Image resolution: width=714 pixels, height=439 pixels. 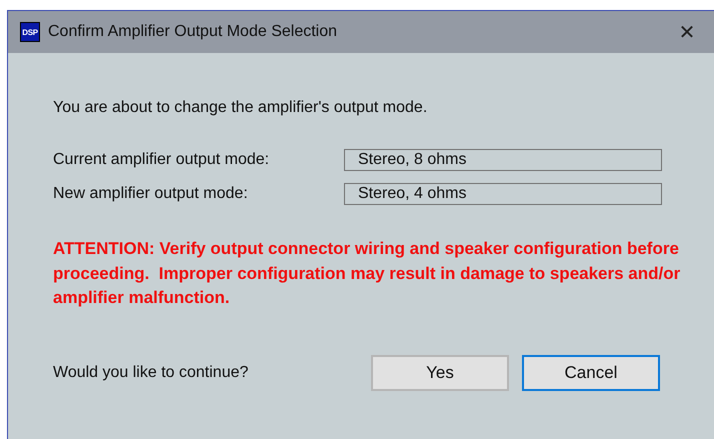 What do you see at coordinates (503, 194) in the screenshot?
I see `mode-field: Stereo, 4 ohms` at bounding box center [503, 194].